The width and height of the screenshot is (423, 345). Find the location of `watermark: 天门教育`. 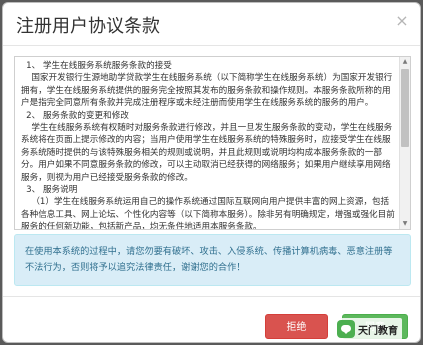

watermark: 天门教育 is located at coordinates (368, 329).